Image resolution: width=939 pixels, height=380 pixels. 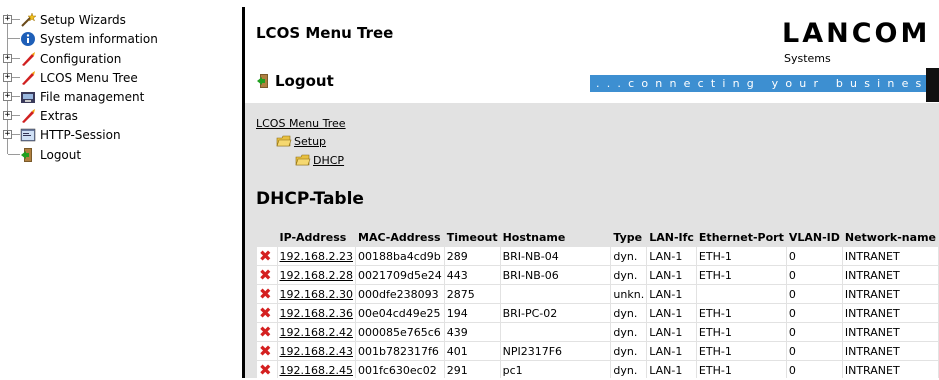 I want to click on cell-ethernet-port, so click(x=741, y=294).